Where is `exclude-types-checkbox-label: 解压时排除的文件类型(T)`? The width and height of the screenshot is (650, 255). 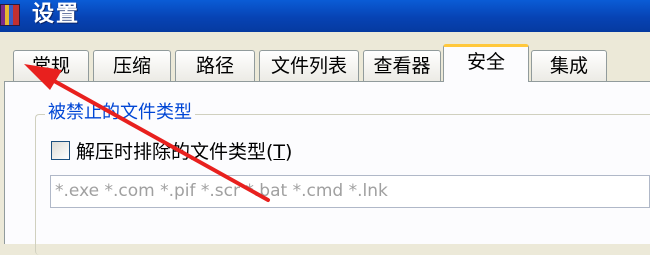
exclude-types-checkbox-label: 解压时排除的文件类型(T) is located at coordinates (184, 152).